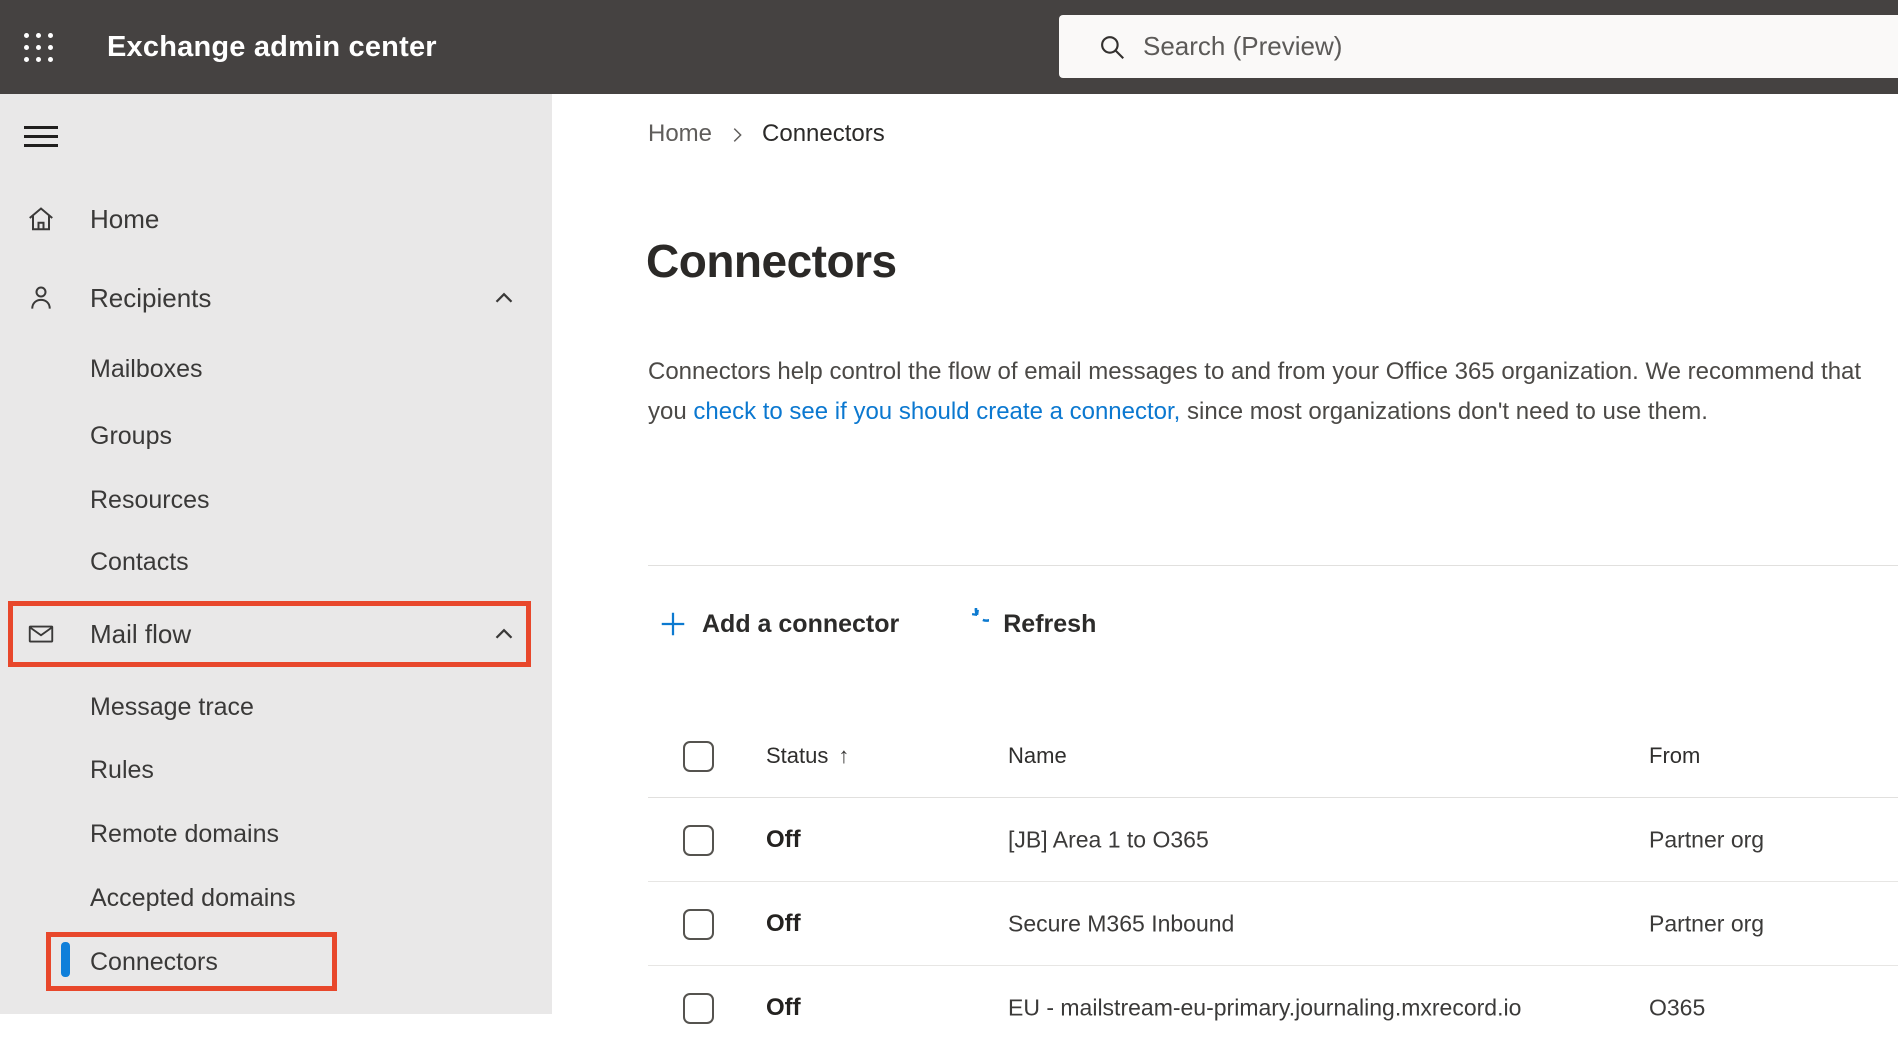 The image size is (1898, 1050). What do you see at coordinates (698, 756) in the screenshot?
I see `select-all-checkbox` at bounding box center [698, 756].